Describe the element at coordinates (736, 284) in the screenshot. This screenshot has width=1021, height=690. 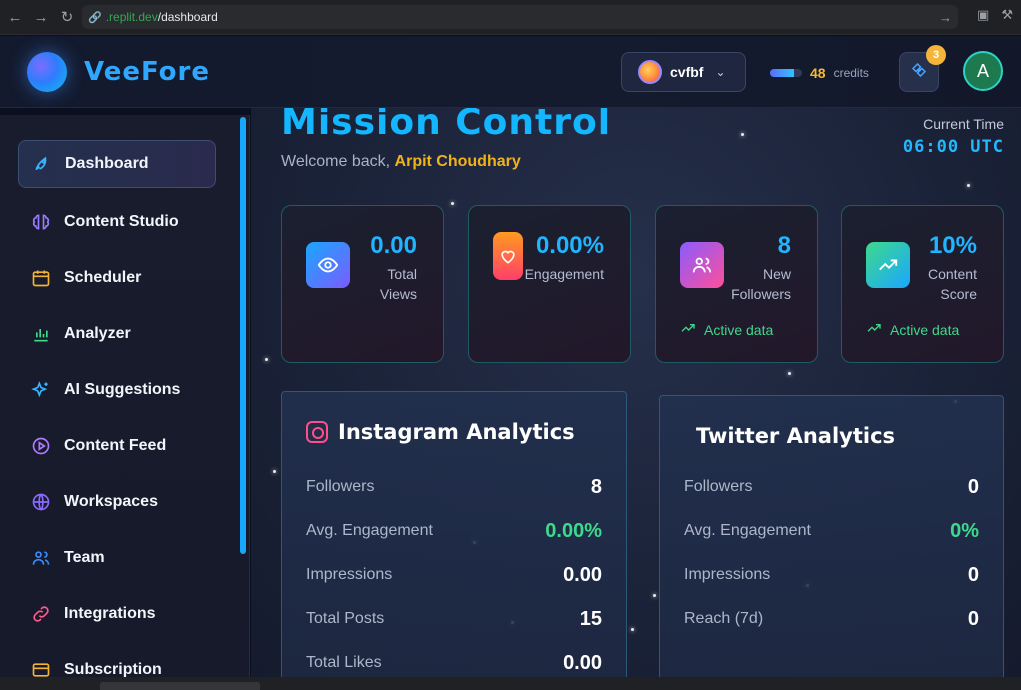
I see `stat-card-new-followers: 8 New Followers Active data` at that location.